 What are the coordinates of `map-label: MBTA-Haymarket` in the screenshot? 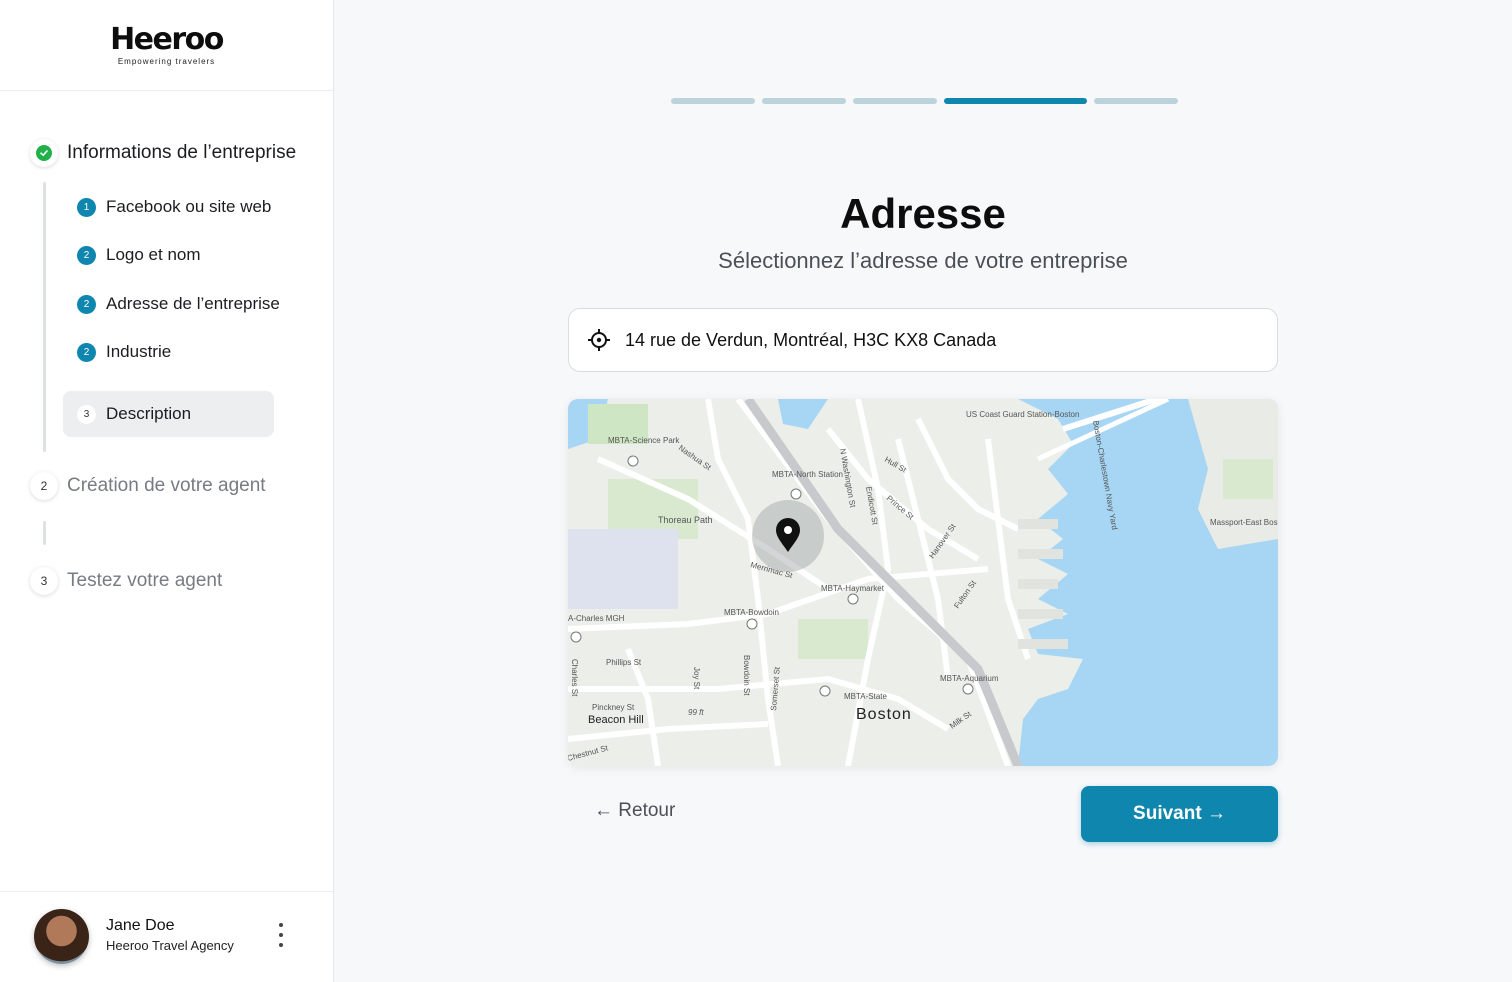 It's located at (853, 588).